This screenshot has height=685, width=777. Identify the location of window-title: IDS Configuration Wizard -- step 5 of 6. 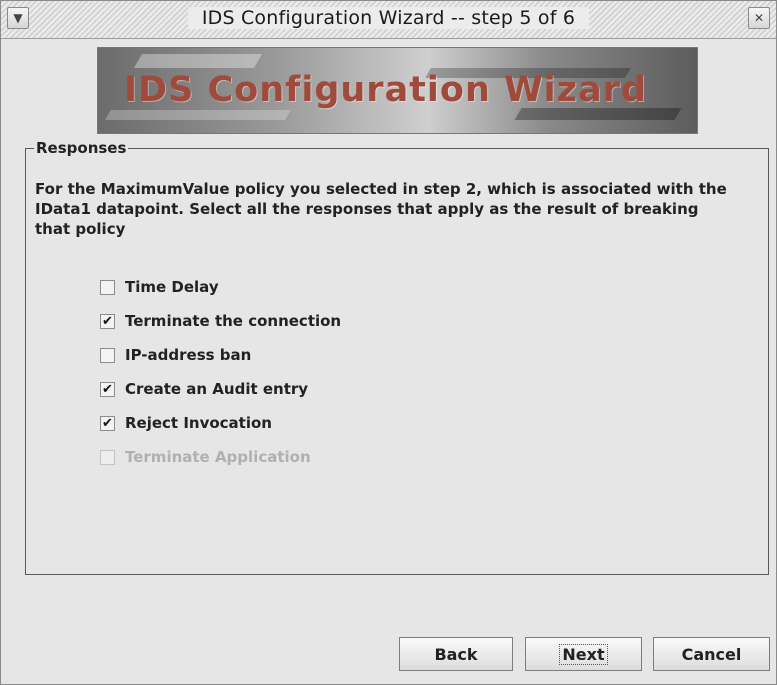
(388, 18).